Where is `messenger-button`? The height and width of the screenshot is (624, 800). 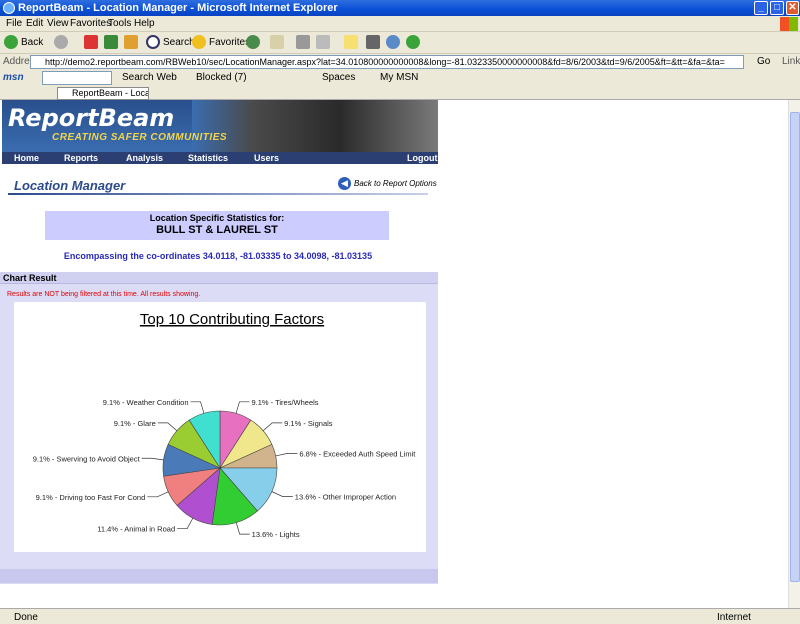
messenger-button is located at coordinates (394, 43).